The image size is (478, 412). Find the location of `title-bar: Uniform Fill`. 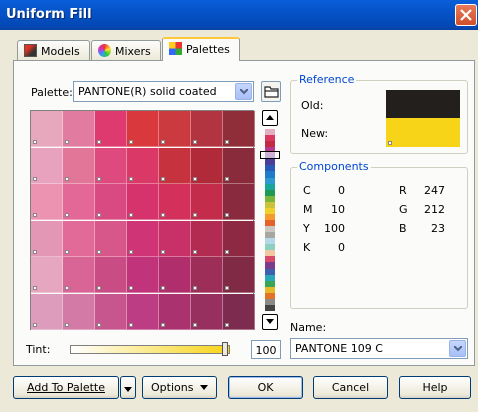

title-bar: Uniform Fill is located at coordinates (239, 15).